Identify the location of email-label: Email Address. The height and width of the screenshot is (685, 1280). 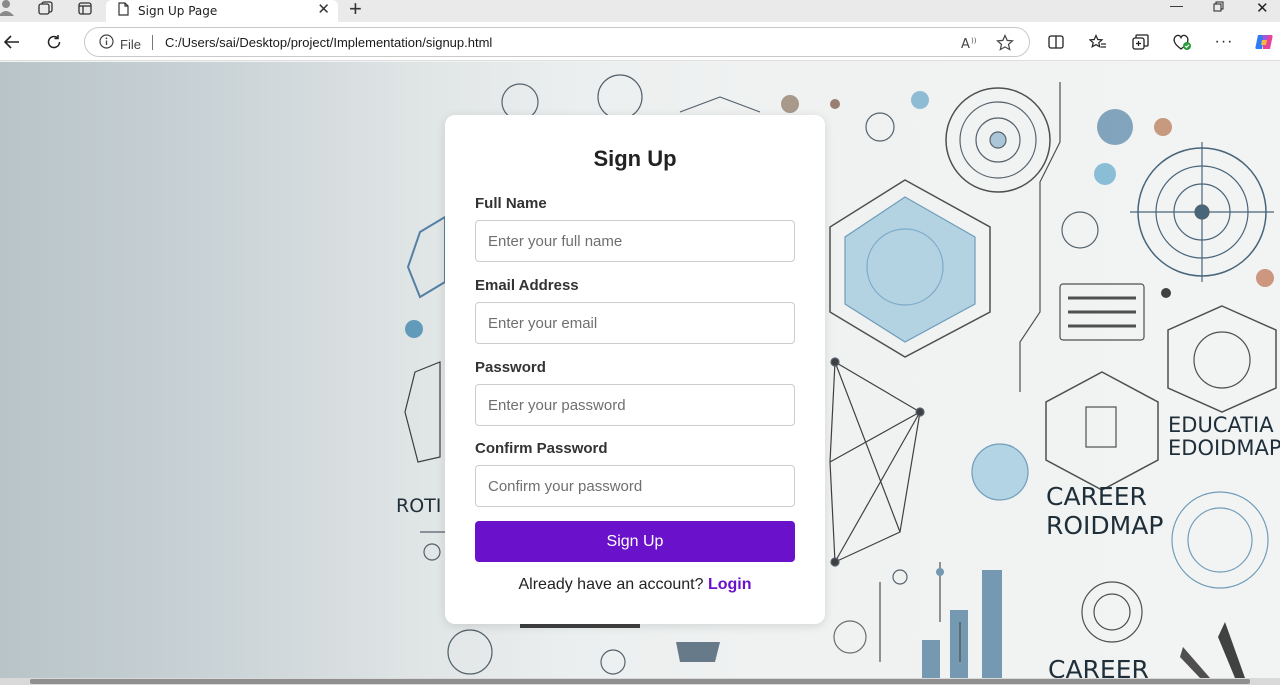
(527, 285).